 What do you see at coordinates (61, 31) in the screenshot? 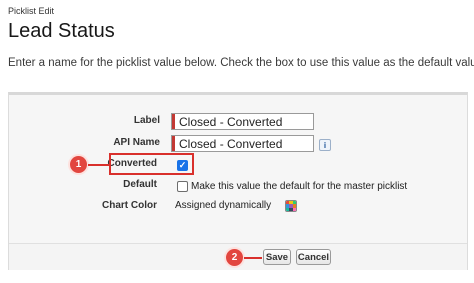
I see `page-title: Lead Status` at bounding box center [61, 31].